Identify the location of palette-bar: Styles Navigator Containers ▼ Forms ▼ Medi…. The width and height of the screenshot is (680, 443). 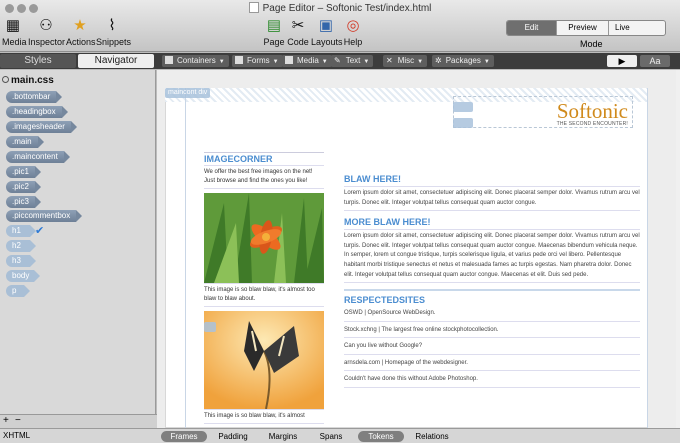
(340, 61).